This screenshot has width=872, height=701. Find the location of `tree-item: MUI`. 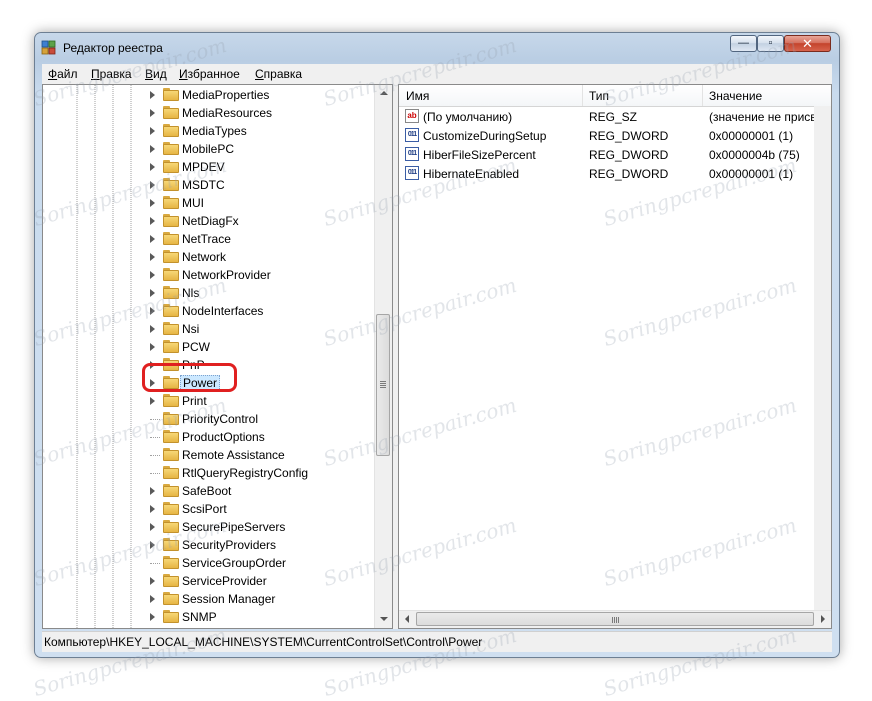

tree-item: MUI is located at coordinates (208, 203).